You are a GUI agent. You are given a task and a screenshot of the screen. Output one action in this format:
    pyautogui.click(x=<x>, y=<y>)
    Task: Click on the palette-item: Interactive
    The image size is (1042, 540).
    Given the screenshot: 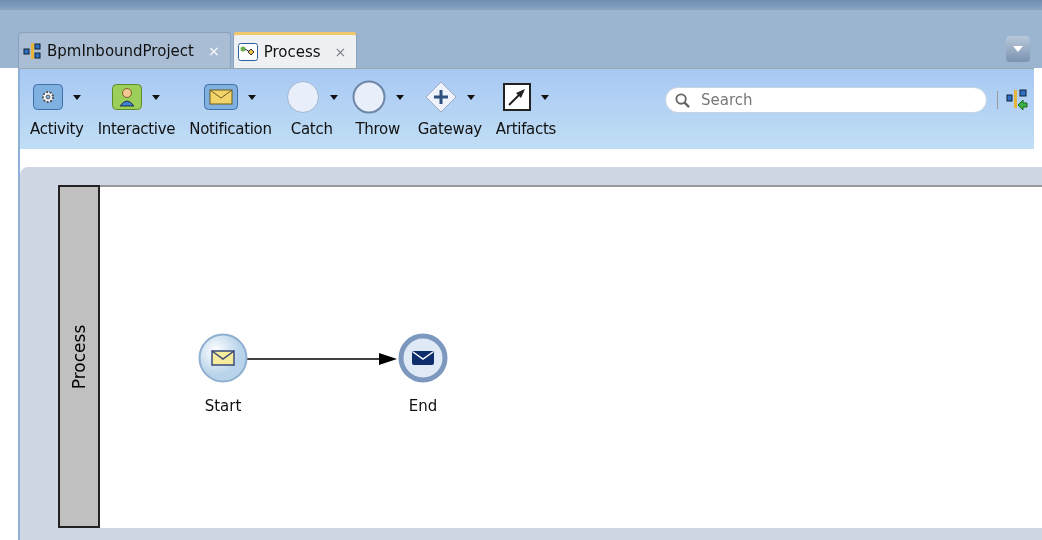 What is the action you would take?
    pyautogui.click(x=136, y=109)
    